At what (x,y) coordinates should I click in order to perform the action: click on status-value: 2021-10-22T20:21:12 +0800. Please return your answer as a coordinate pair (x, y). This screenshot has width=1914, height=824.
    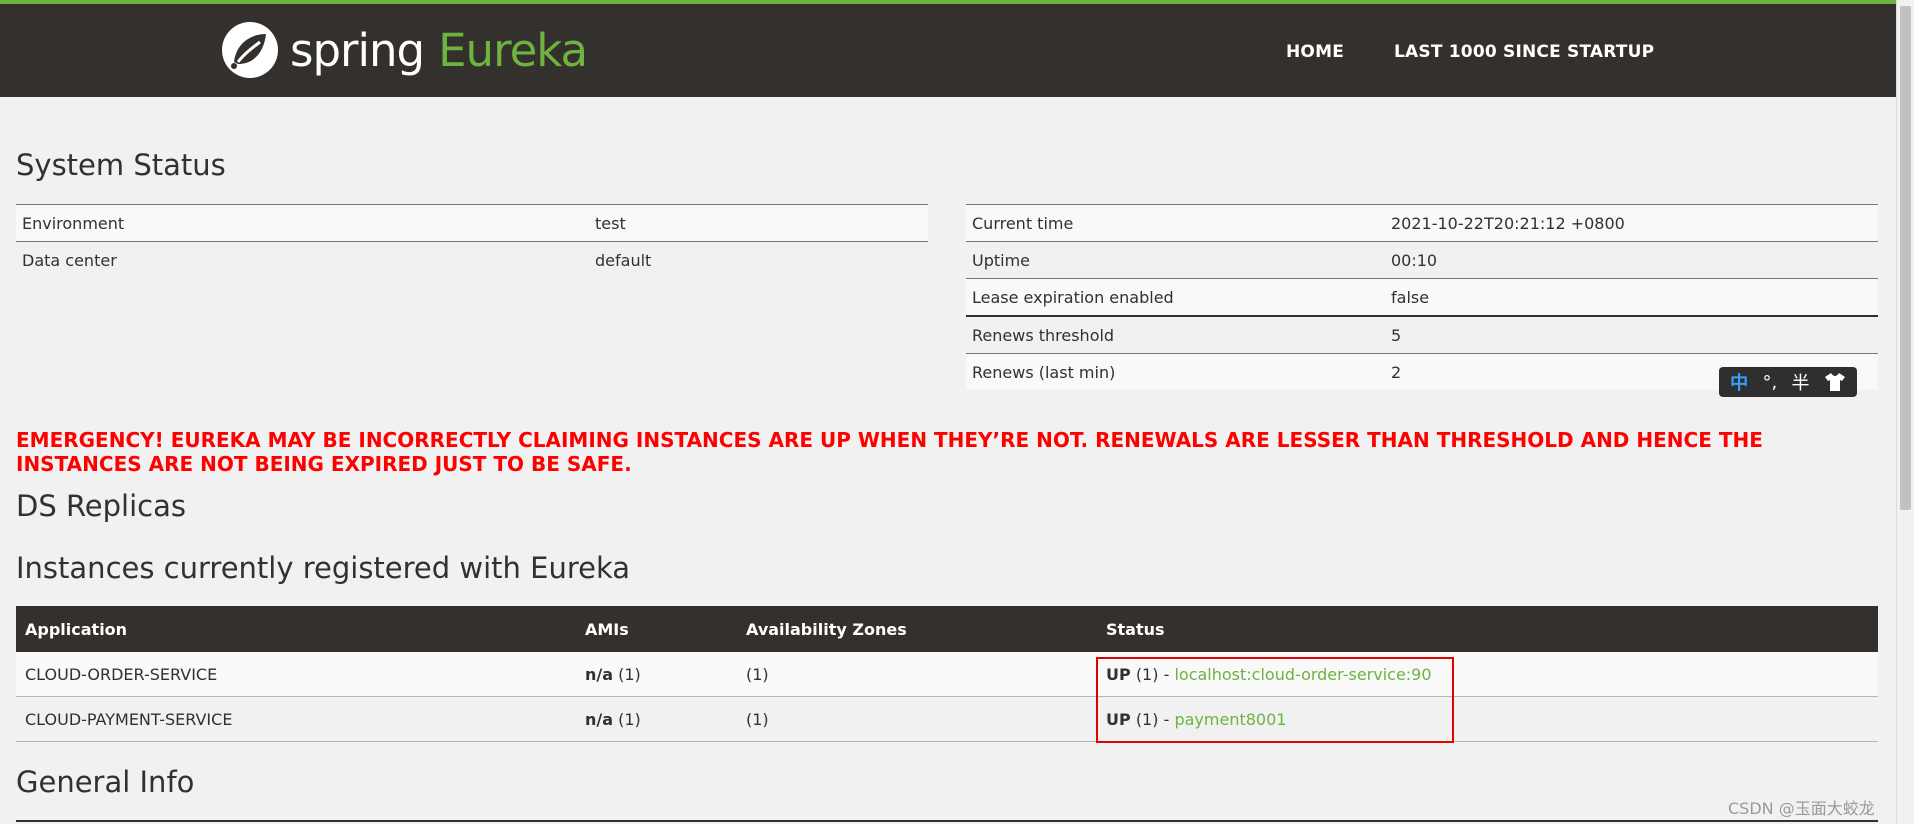
    Looking at the image, I should click on (1631, 223).